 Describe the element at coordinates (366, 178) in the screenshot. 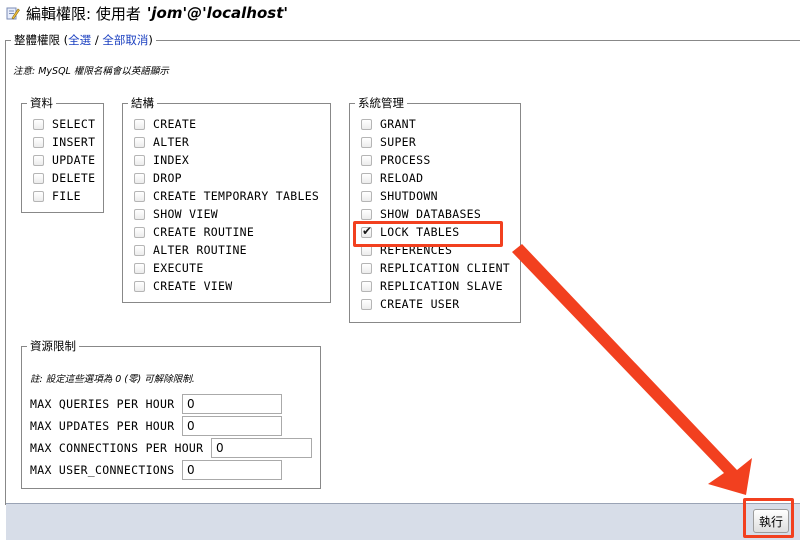

I see `reload-checkbox` at that location.